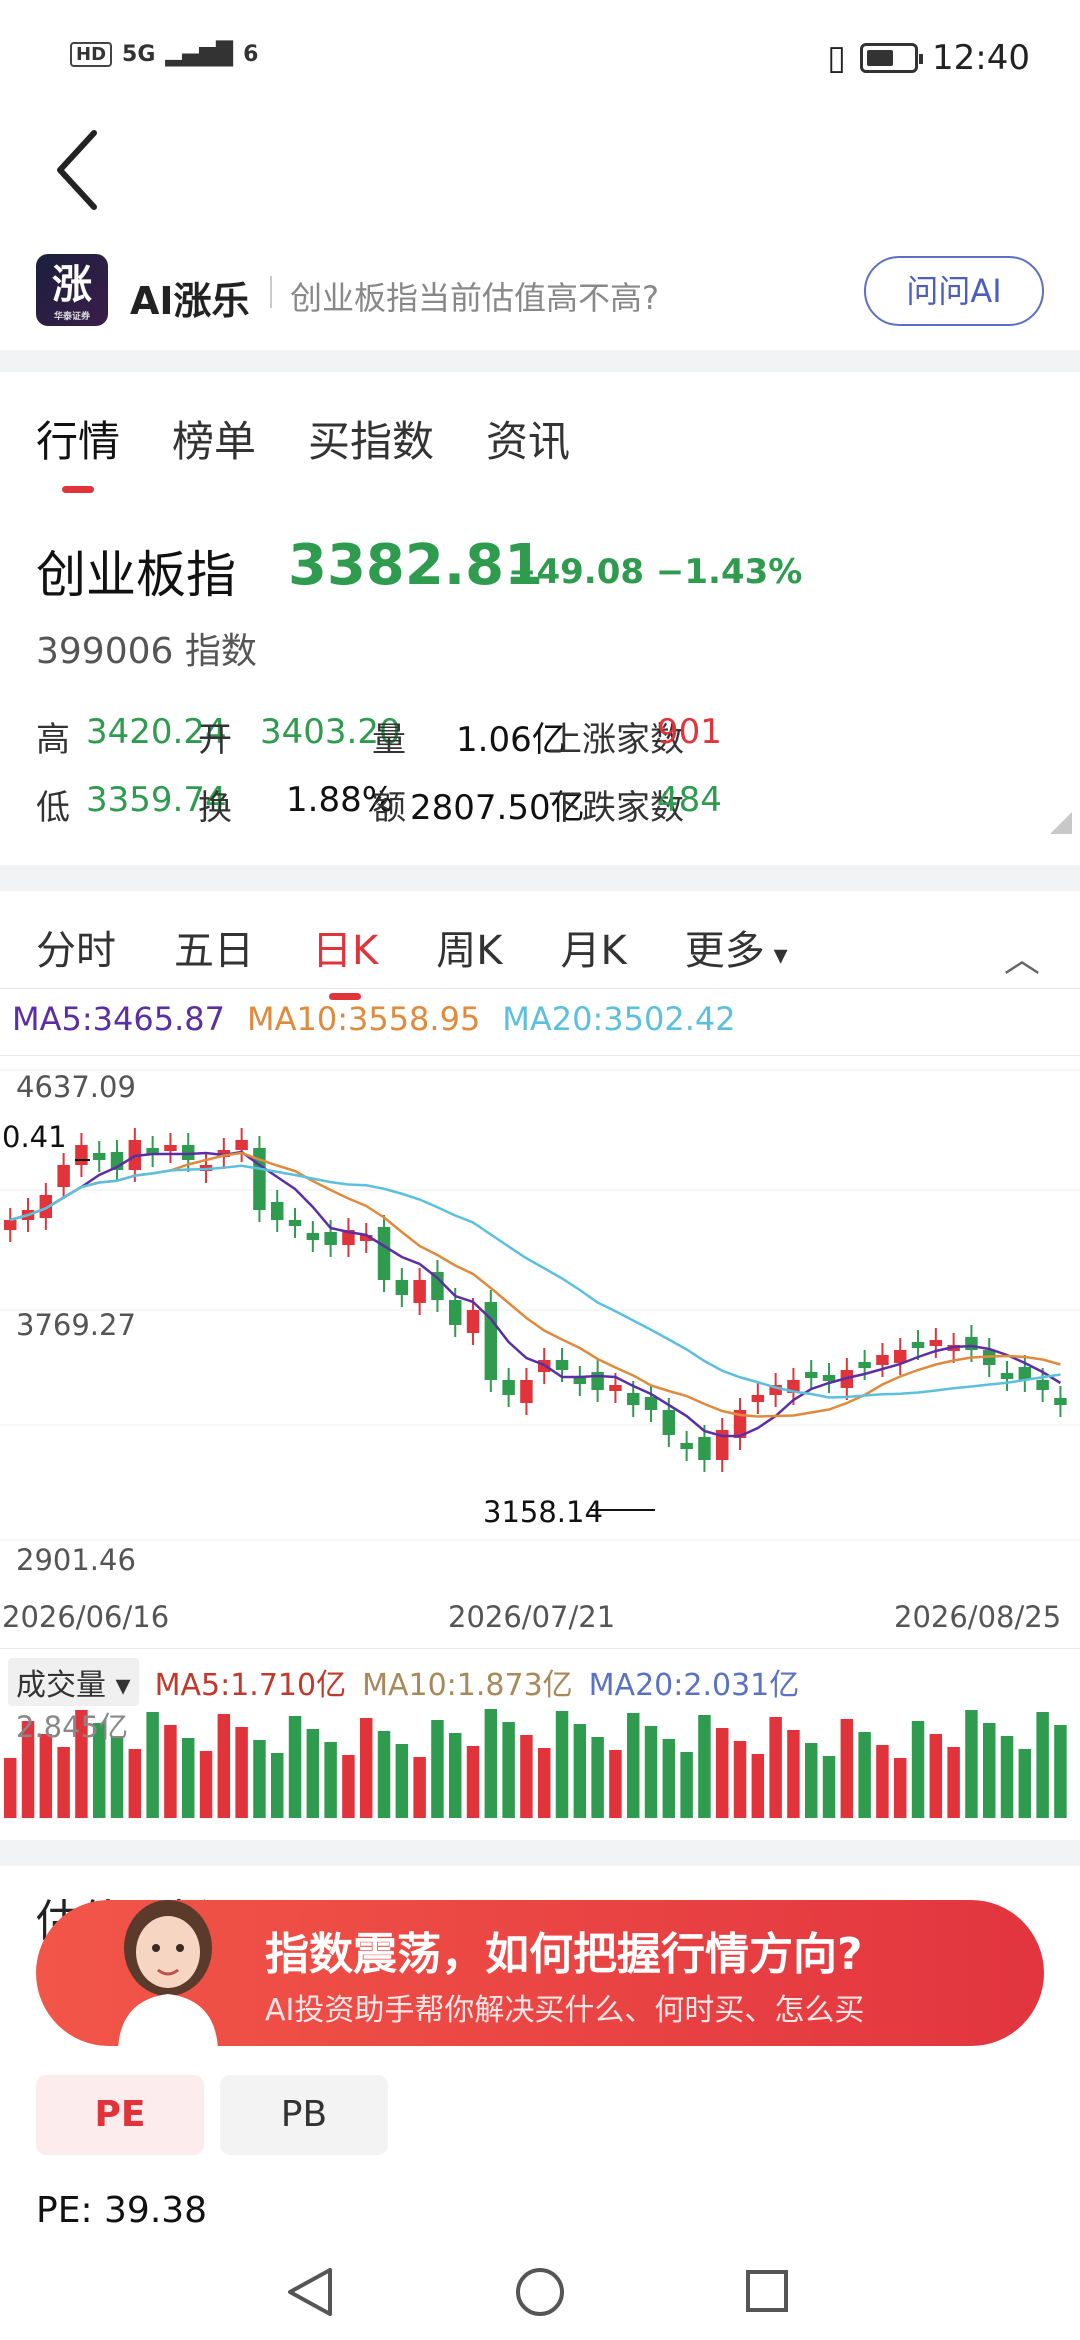 This screenshot has height=2340, width=1080. What do you see at coordinates (118, 1019) in the screenshot?
I see `ma5-label: MA5:3465.87` at bounding box center [118, 1019].